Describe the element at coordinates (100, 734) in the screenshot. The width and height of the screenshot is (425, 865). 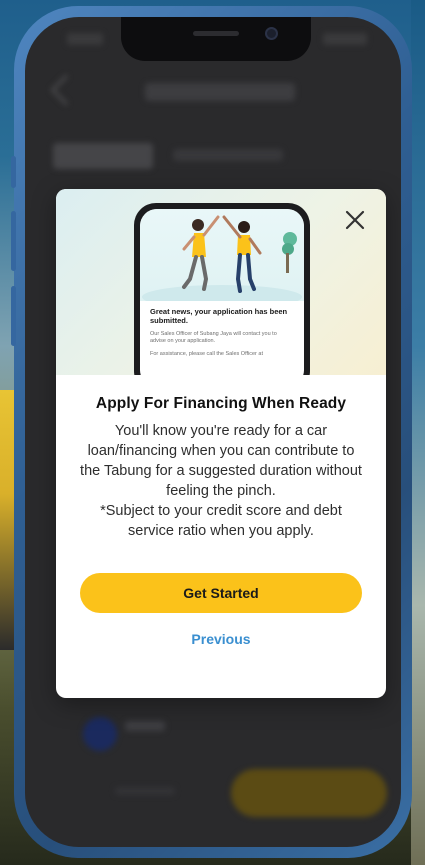
I see `background-avatar` at that location.